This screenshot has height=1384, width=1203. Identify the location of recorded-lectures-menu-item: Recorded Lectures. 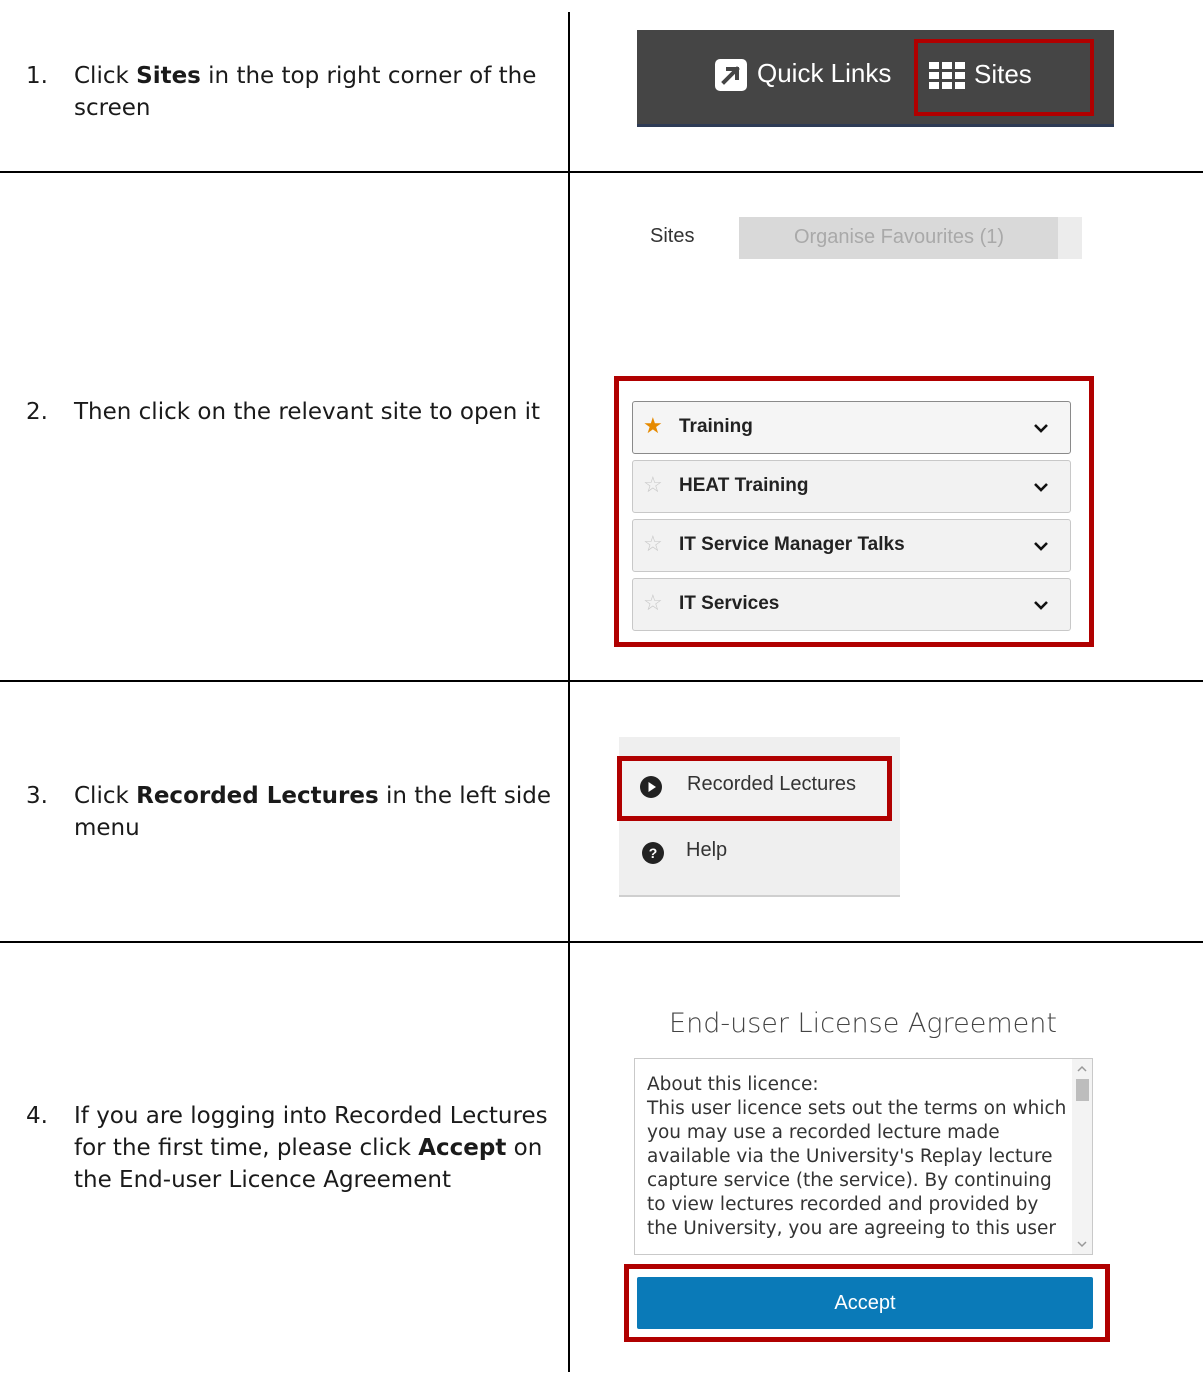
(754, 788).